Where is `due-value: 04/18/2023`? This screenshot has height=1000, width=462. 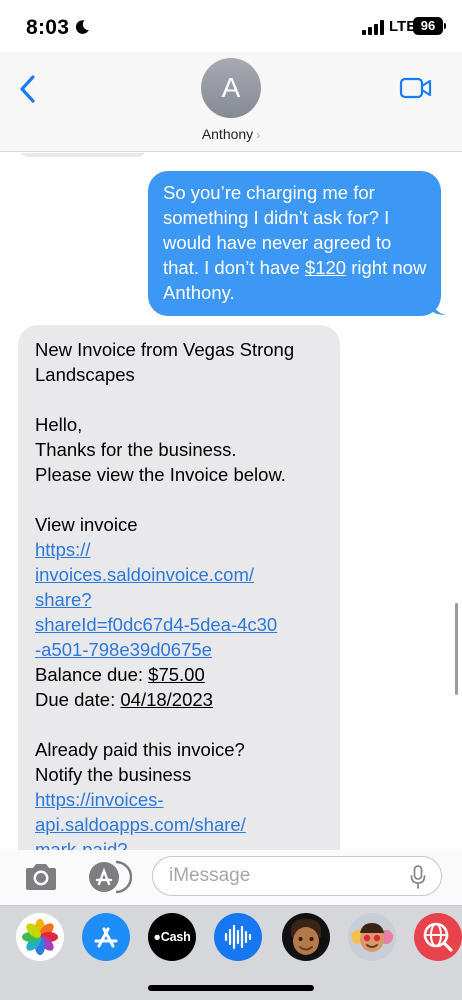
due-value: 04/18/2023 is located at coordinates (166, 699).